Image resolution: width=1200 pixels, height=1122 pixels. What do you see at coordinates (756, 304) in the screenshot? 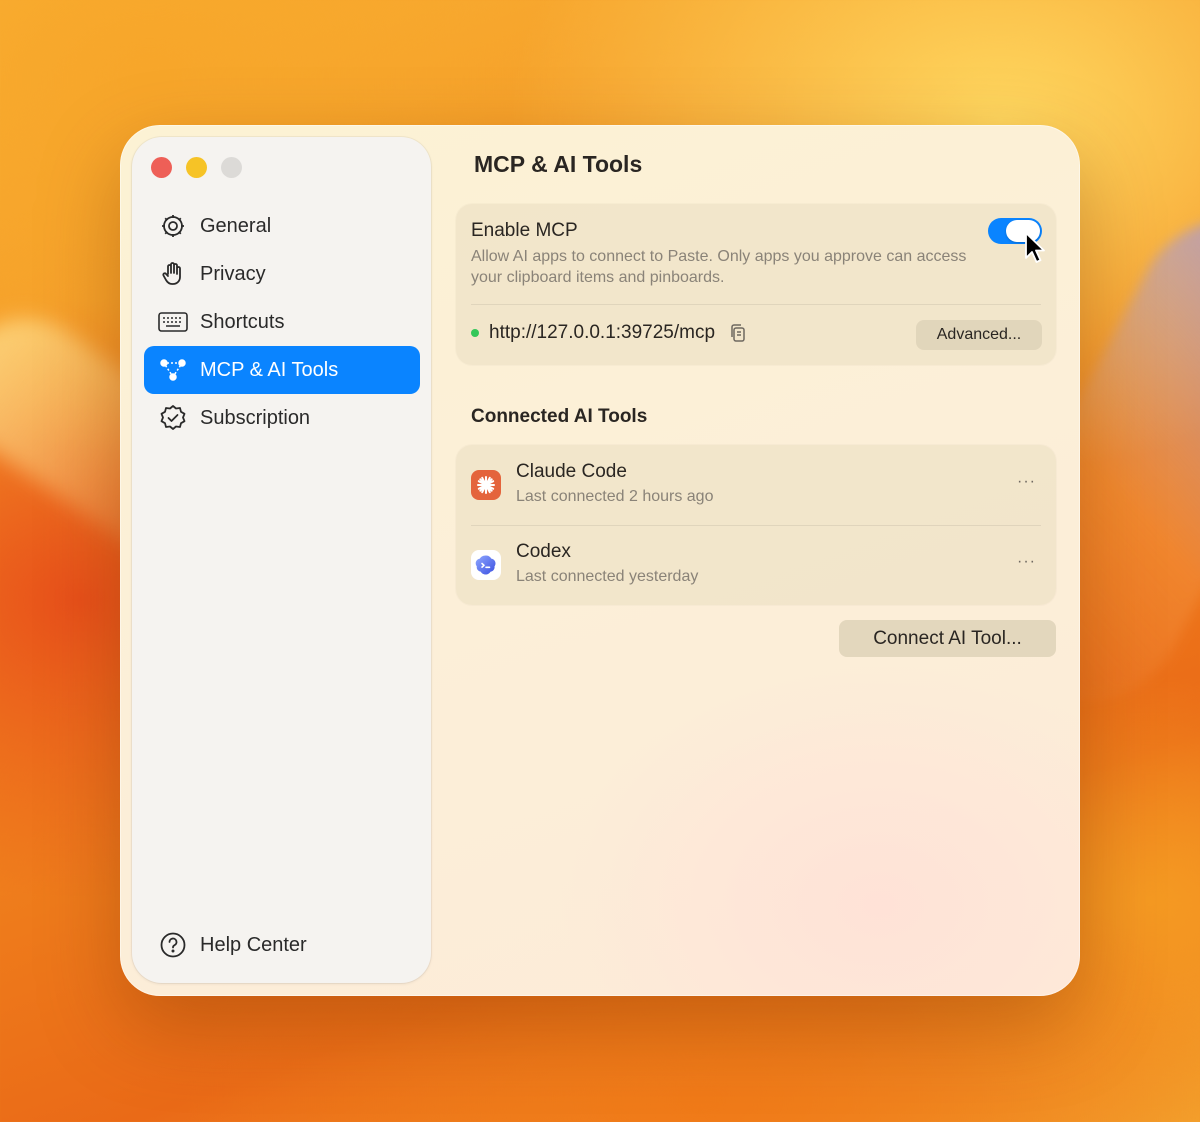
I see `divider` at bounding box center [756, 304].